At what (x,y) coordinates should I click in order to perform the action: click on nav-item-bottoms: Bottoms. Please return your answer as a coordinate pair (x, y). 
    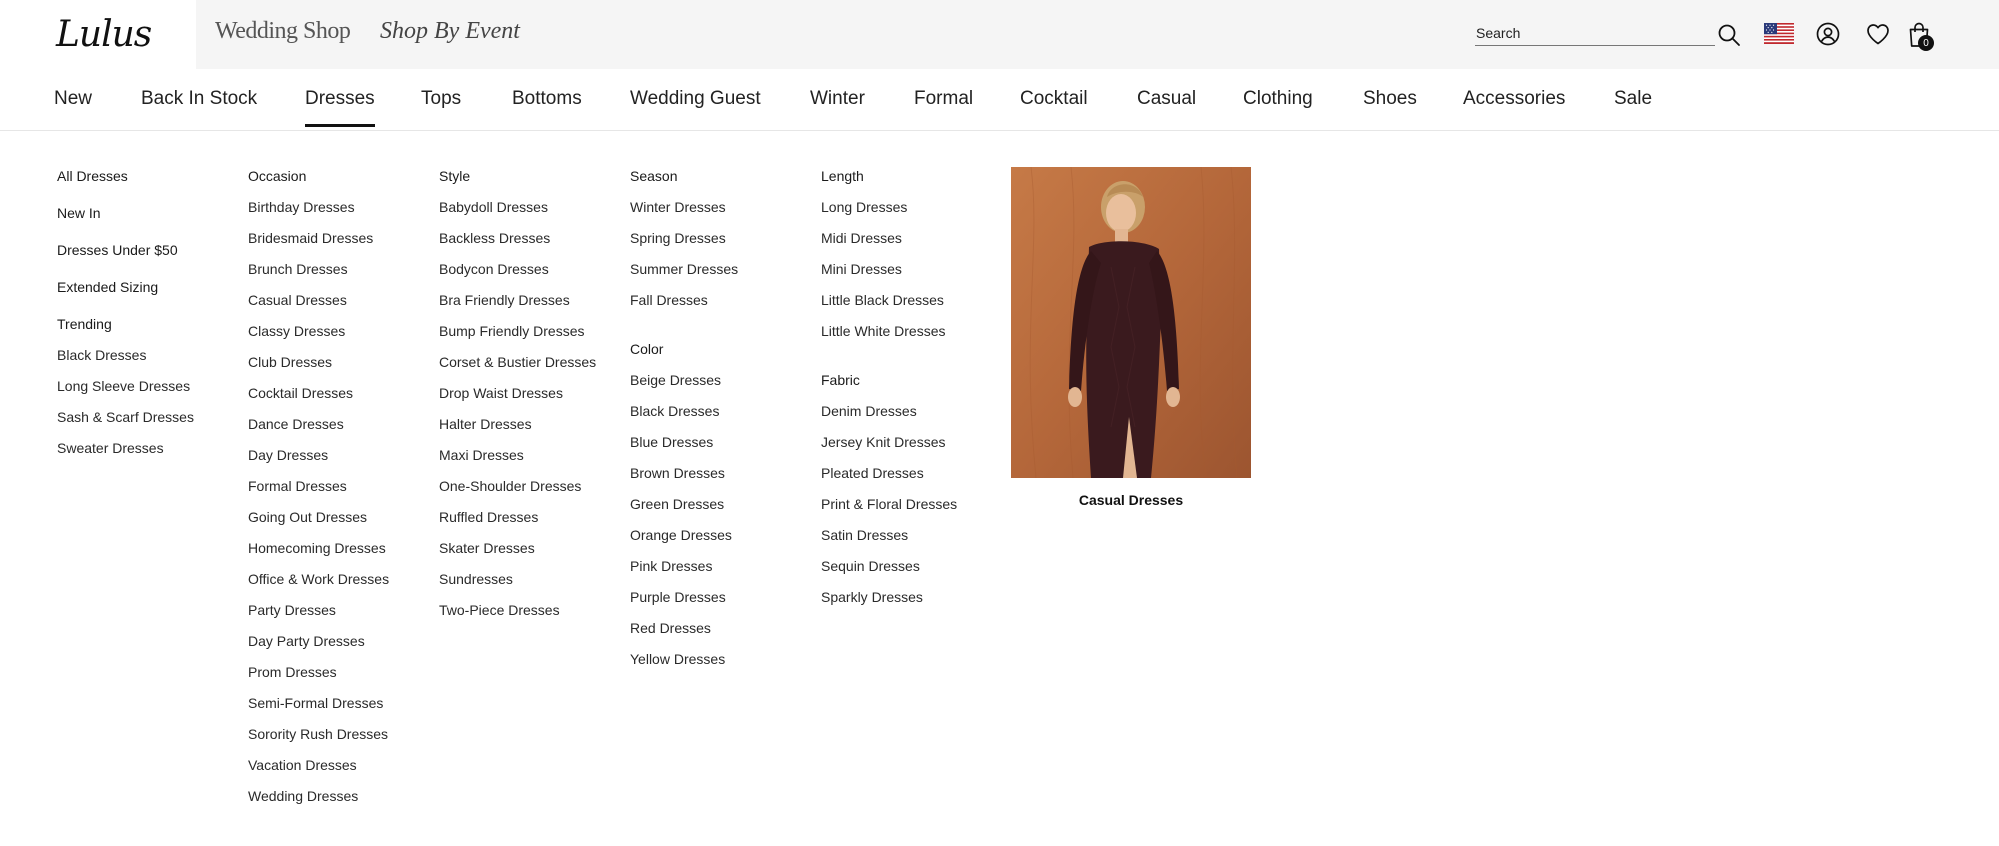
    Looking at the image, I should click on (547, 99).